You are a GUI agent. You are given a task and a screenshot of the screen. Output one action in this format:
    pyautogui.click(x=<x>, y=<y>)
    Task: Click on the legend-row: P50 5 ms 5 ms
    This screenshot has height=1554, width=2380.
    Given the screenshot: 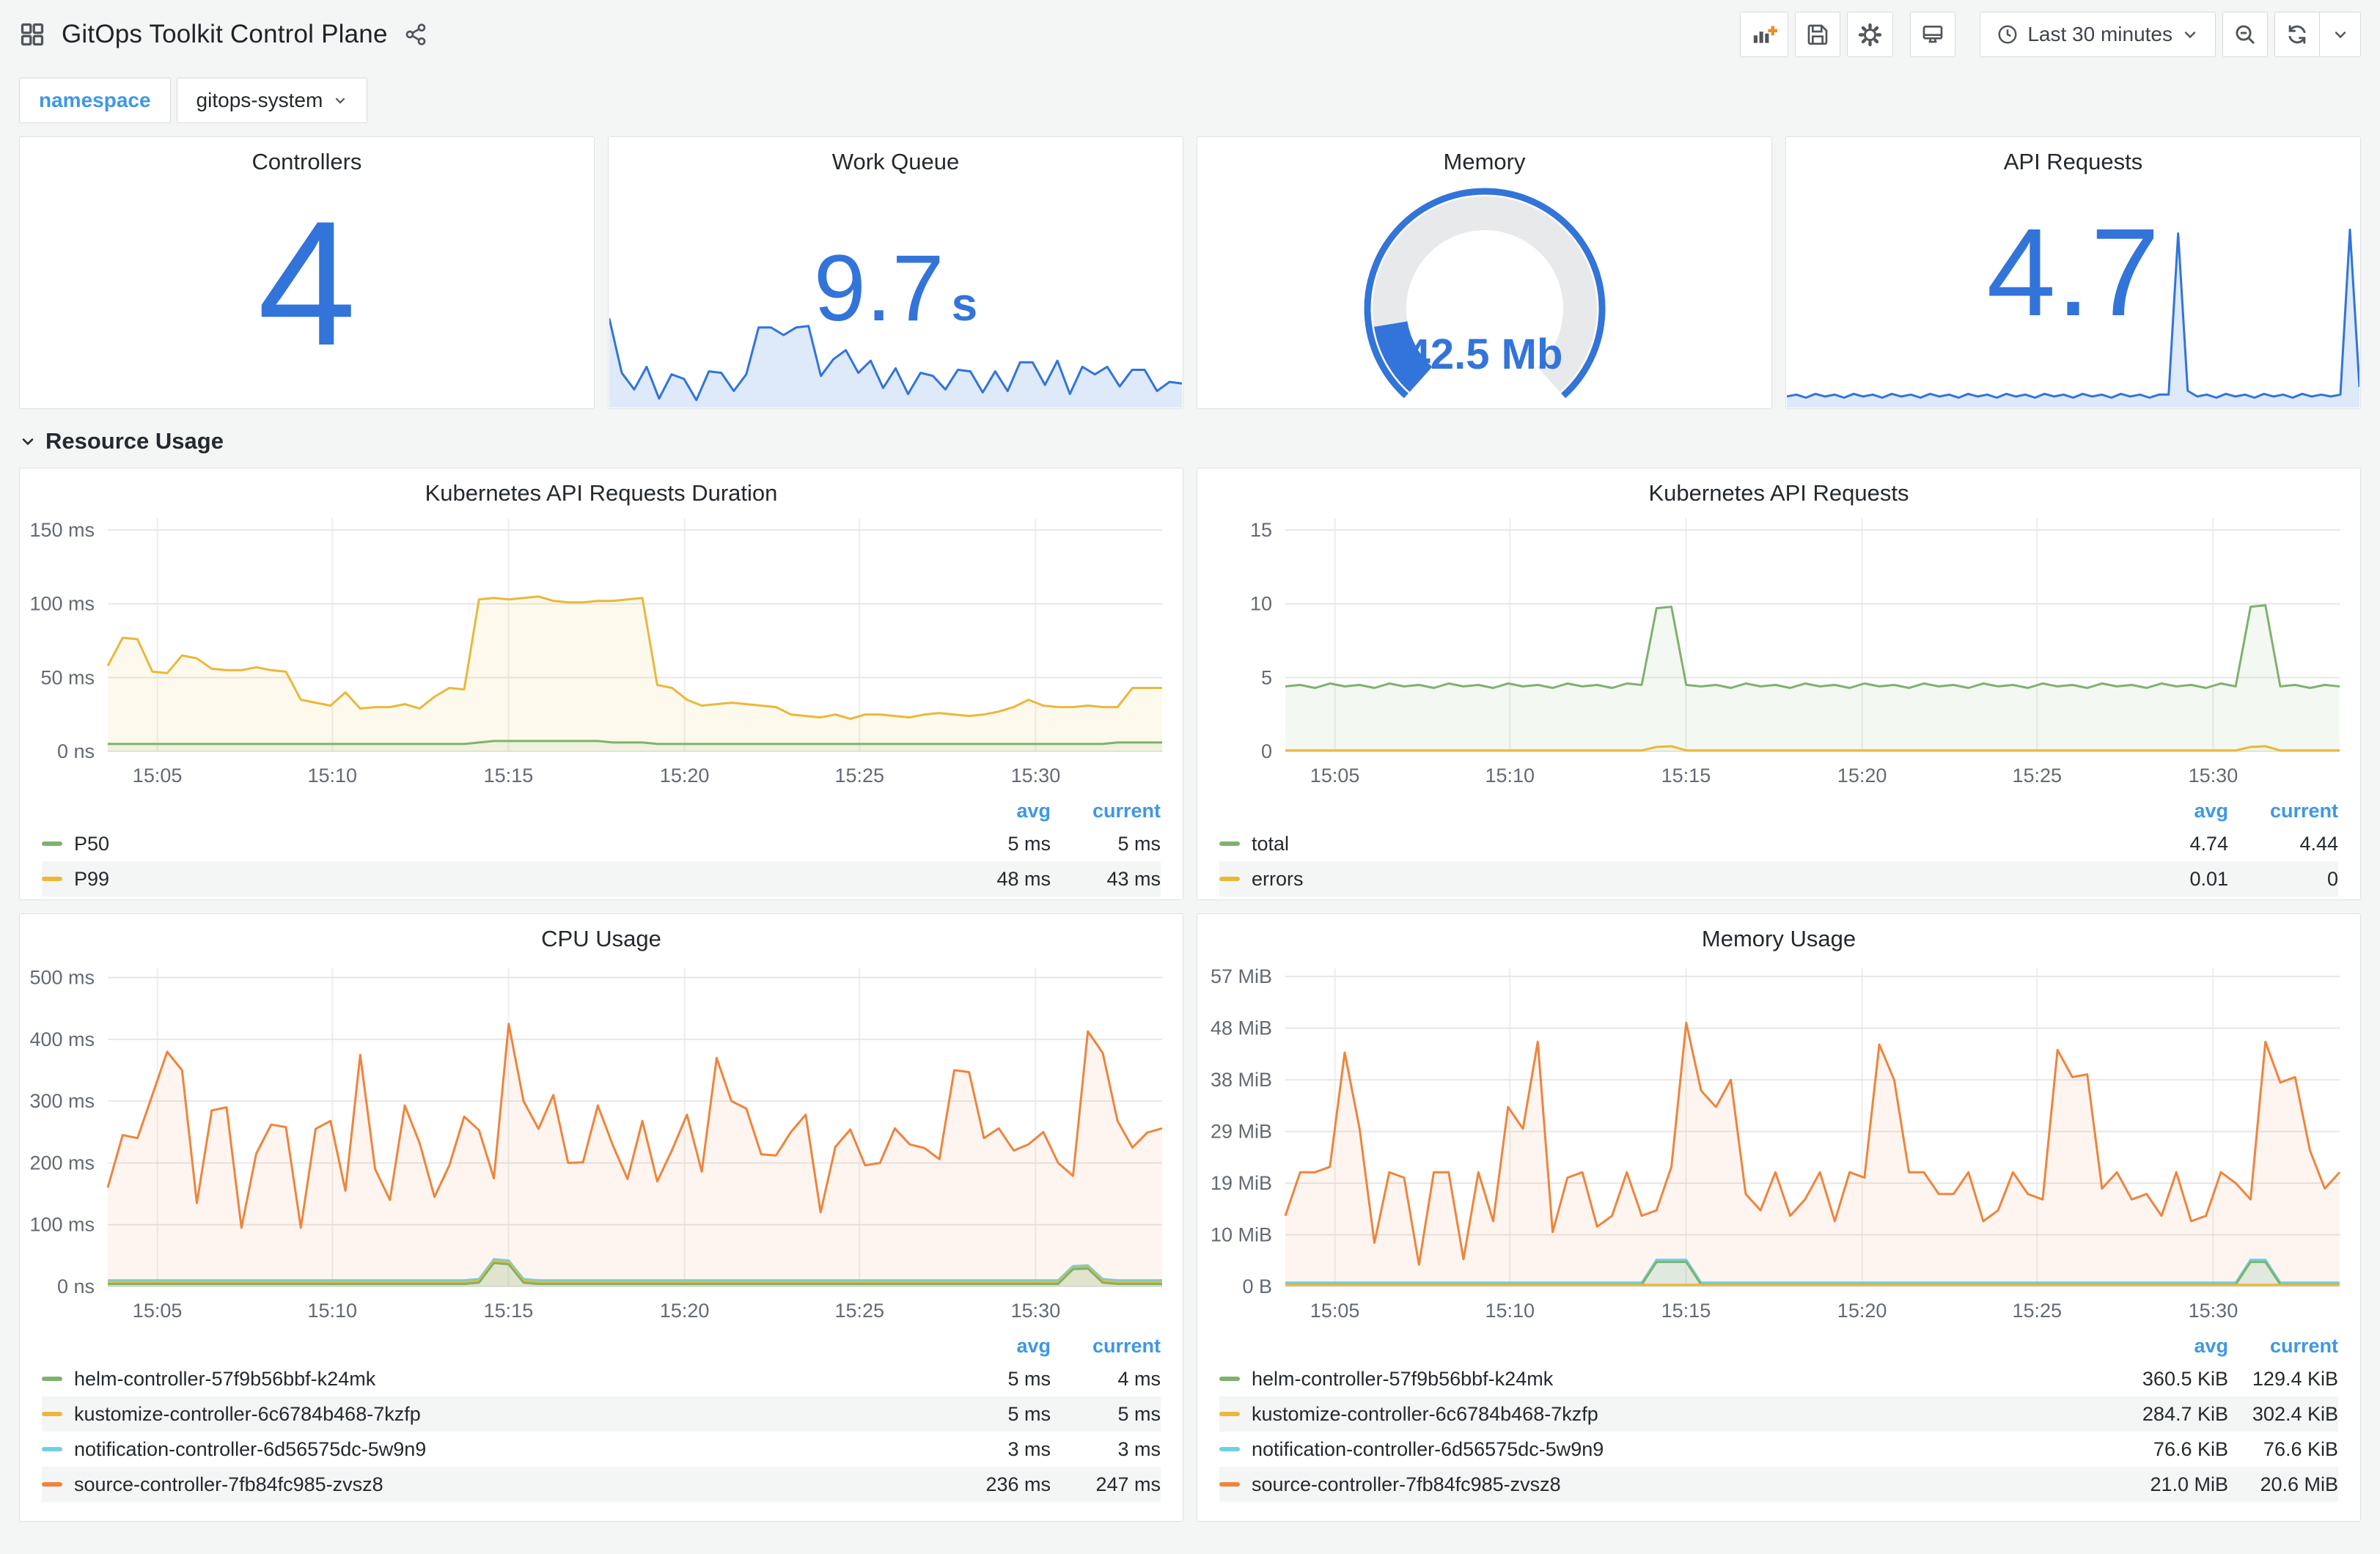 What is the action you would take?
    pyautogui.click(x=601, y=843)
    